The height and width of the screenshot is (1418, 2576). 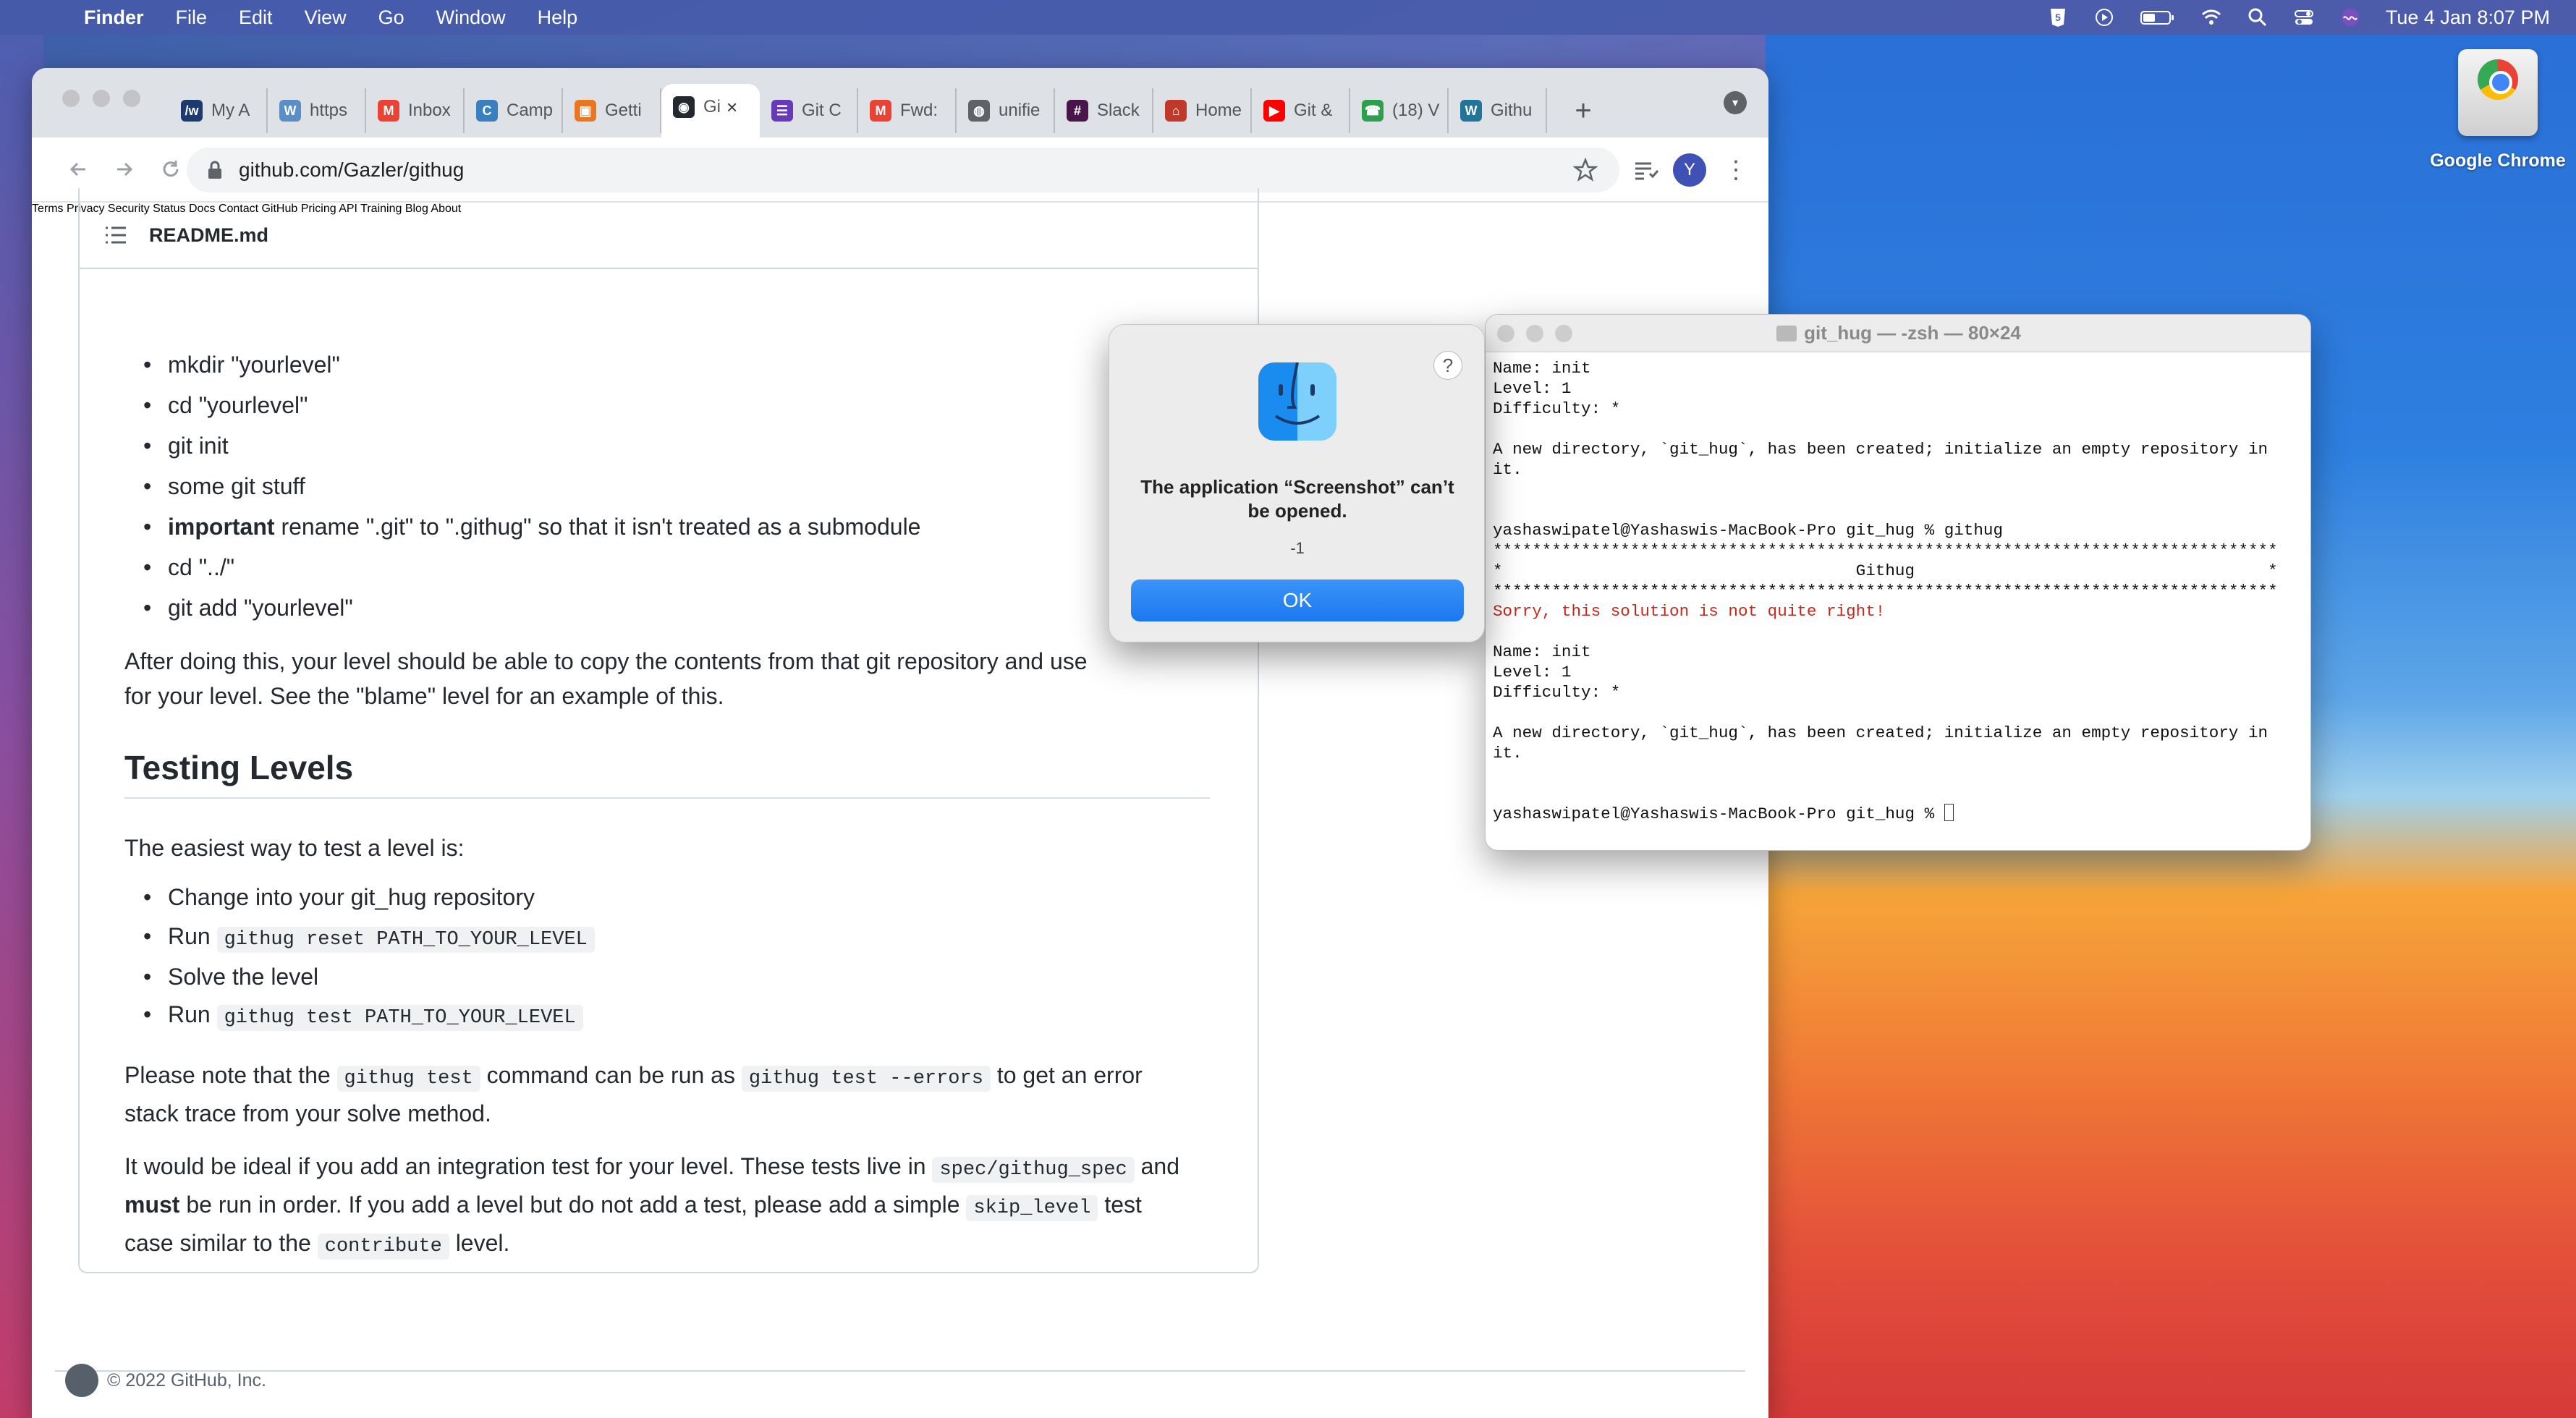 I want to click on outline-list-icon, so click(x=115, y=235).